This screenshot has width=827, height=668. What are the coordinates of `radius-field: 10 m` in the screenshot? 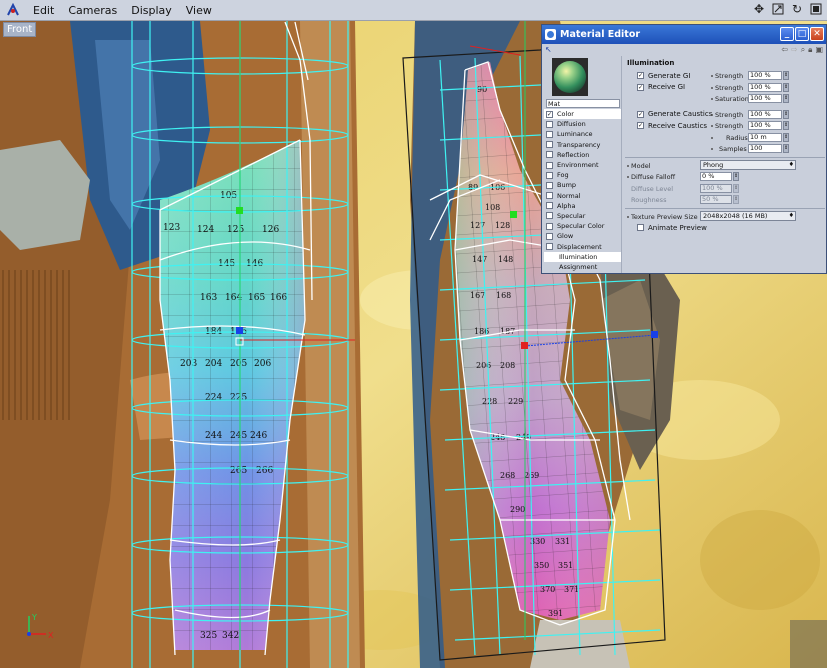 It's located at (765, 137).